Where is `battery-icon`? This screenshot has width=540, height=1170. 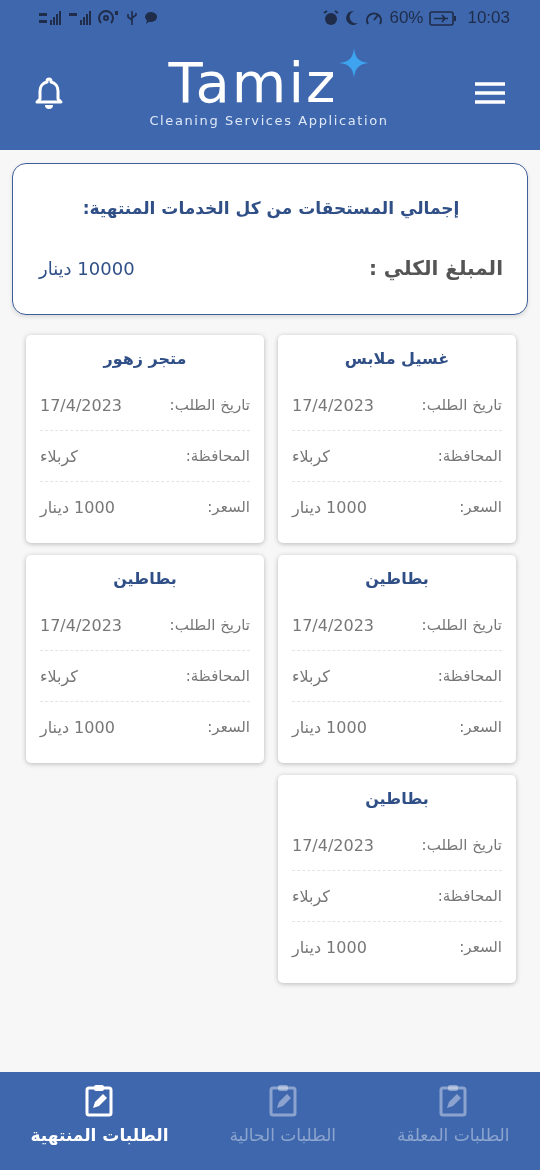
battery-icon is located at coordinates (443, 18).